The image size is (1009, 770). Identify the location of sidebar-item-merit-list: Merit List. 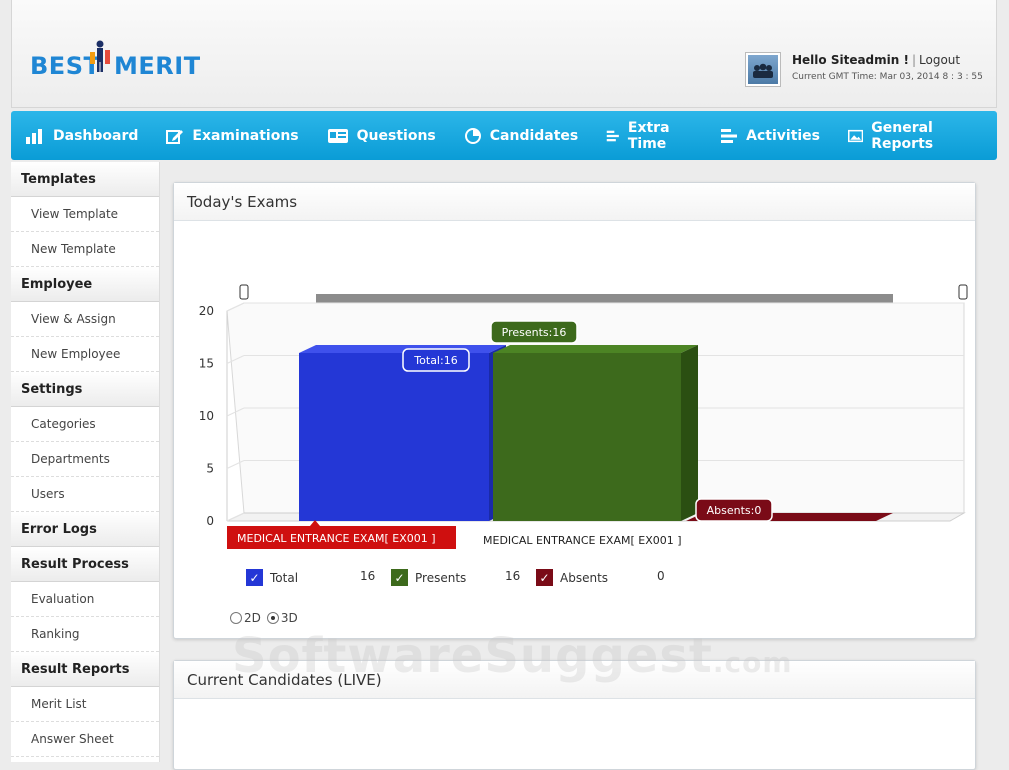
(85, 704).